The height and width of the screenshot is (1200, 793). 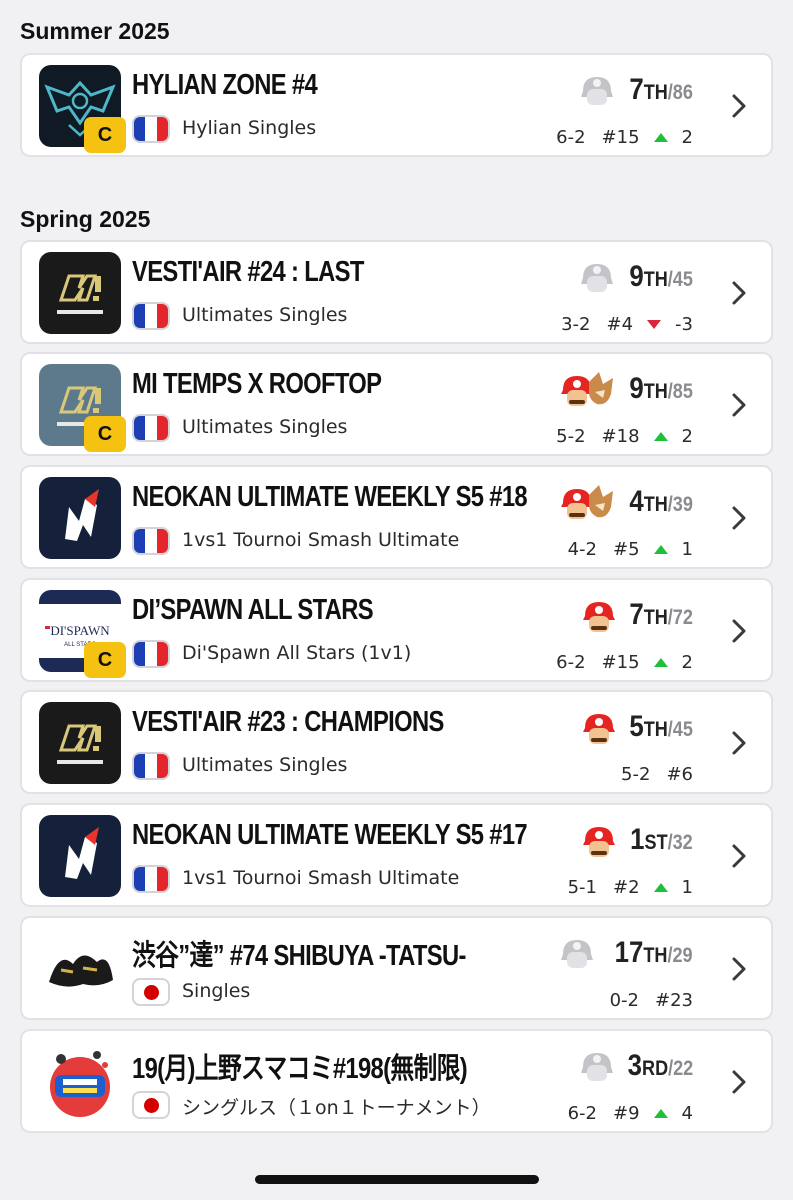 I want to click on tournament-title: NEOKAN ULTIMATE WEEKLY S5 #18, so click(x=330, y=497).